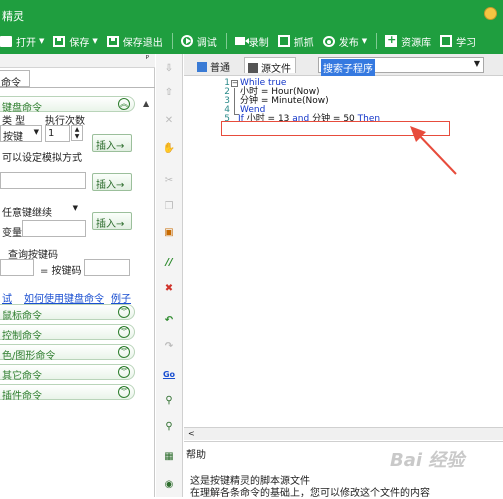 This screenshot has height=499, width=503. Describe the element at coordinates (458, 41) in the screenshot. I see `learn-button: 学习` at that location.